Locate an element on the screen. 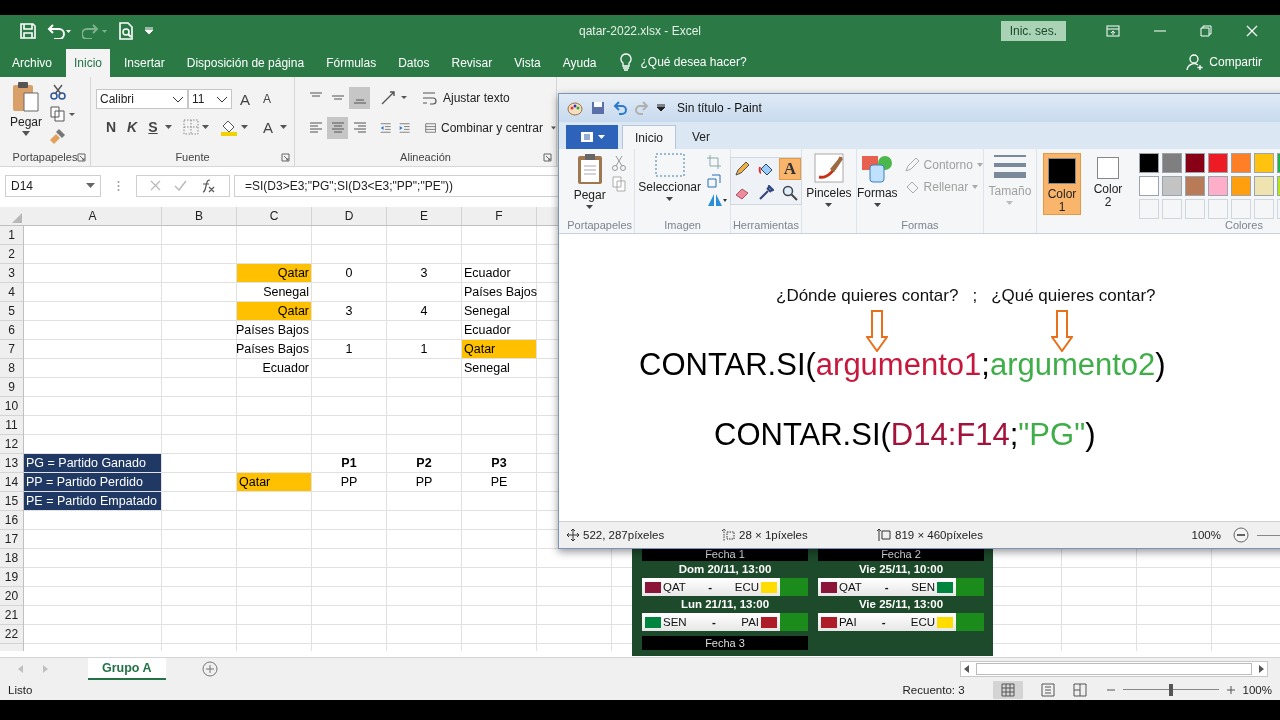 The height and width of the screenshot is (720, 1280). canvas-text: ¿Qué quieres contar? is located at coordinates (1073, 296).